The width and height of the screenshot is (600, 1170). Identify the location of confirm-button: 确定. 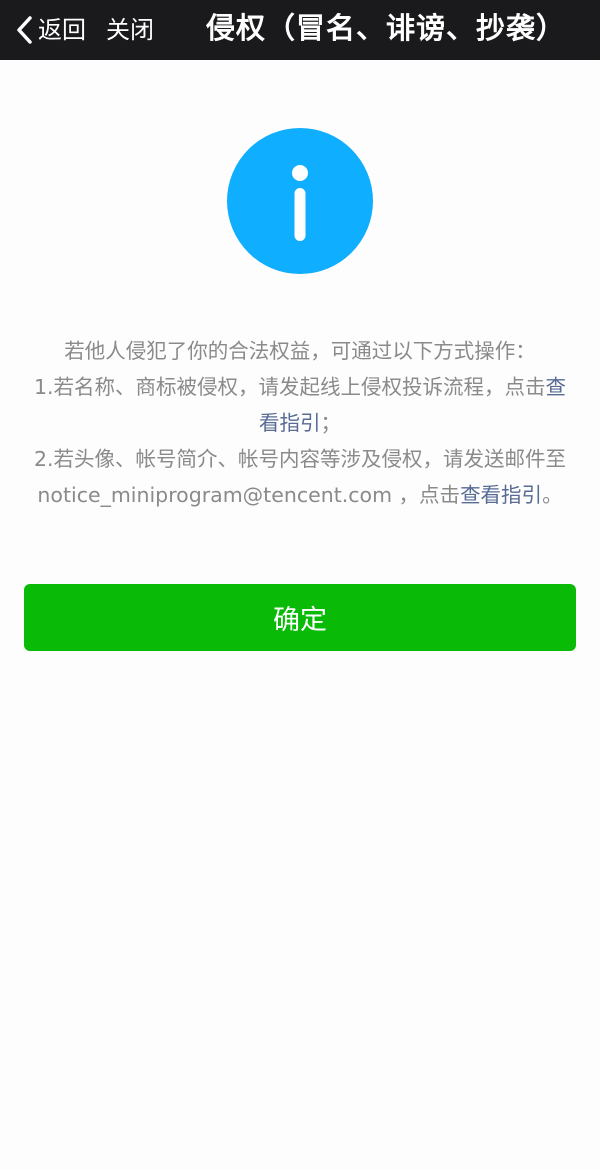
(300, 617).